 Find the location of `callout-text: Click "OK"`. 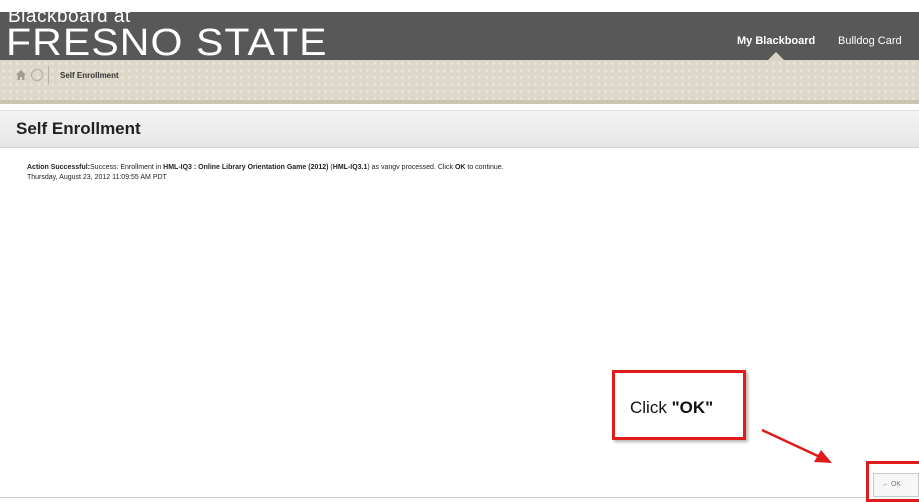

callout-text: Click "OK" is located at coordinates (671, 408).